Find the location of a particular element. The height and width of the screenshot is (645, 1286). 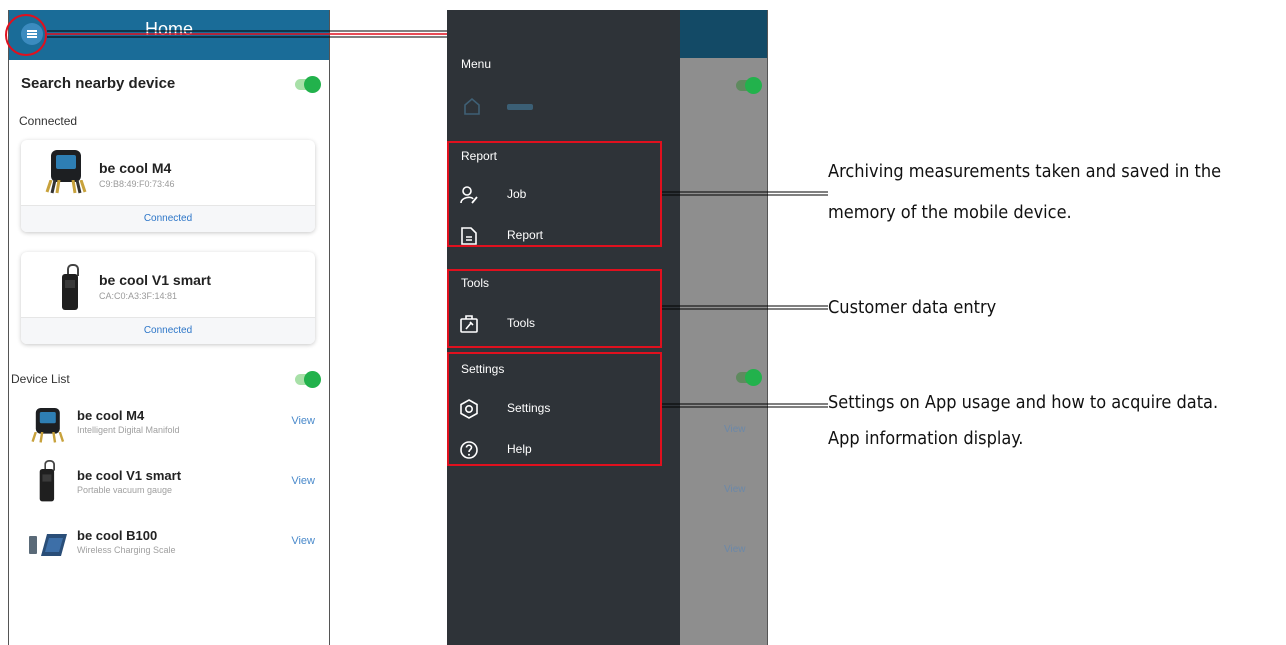

connected-section-label: Connected is located at coordinates (48, 121).